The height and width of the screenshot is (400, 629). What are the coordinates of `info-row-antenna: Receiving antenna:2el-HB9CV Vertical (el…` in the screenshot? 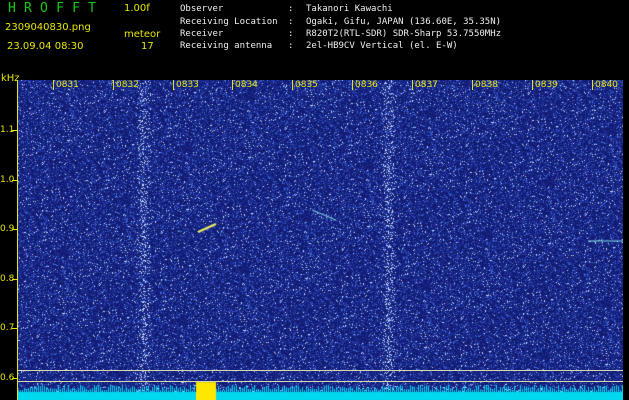 It's located at (319, 46).